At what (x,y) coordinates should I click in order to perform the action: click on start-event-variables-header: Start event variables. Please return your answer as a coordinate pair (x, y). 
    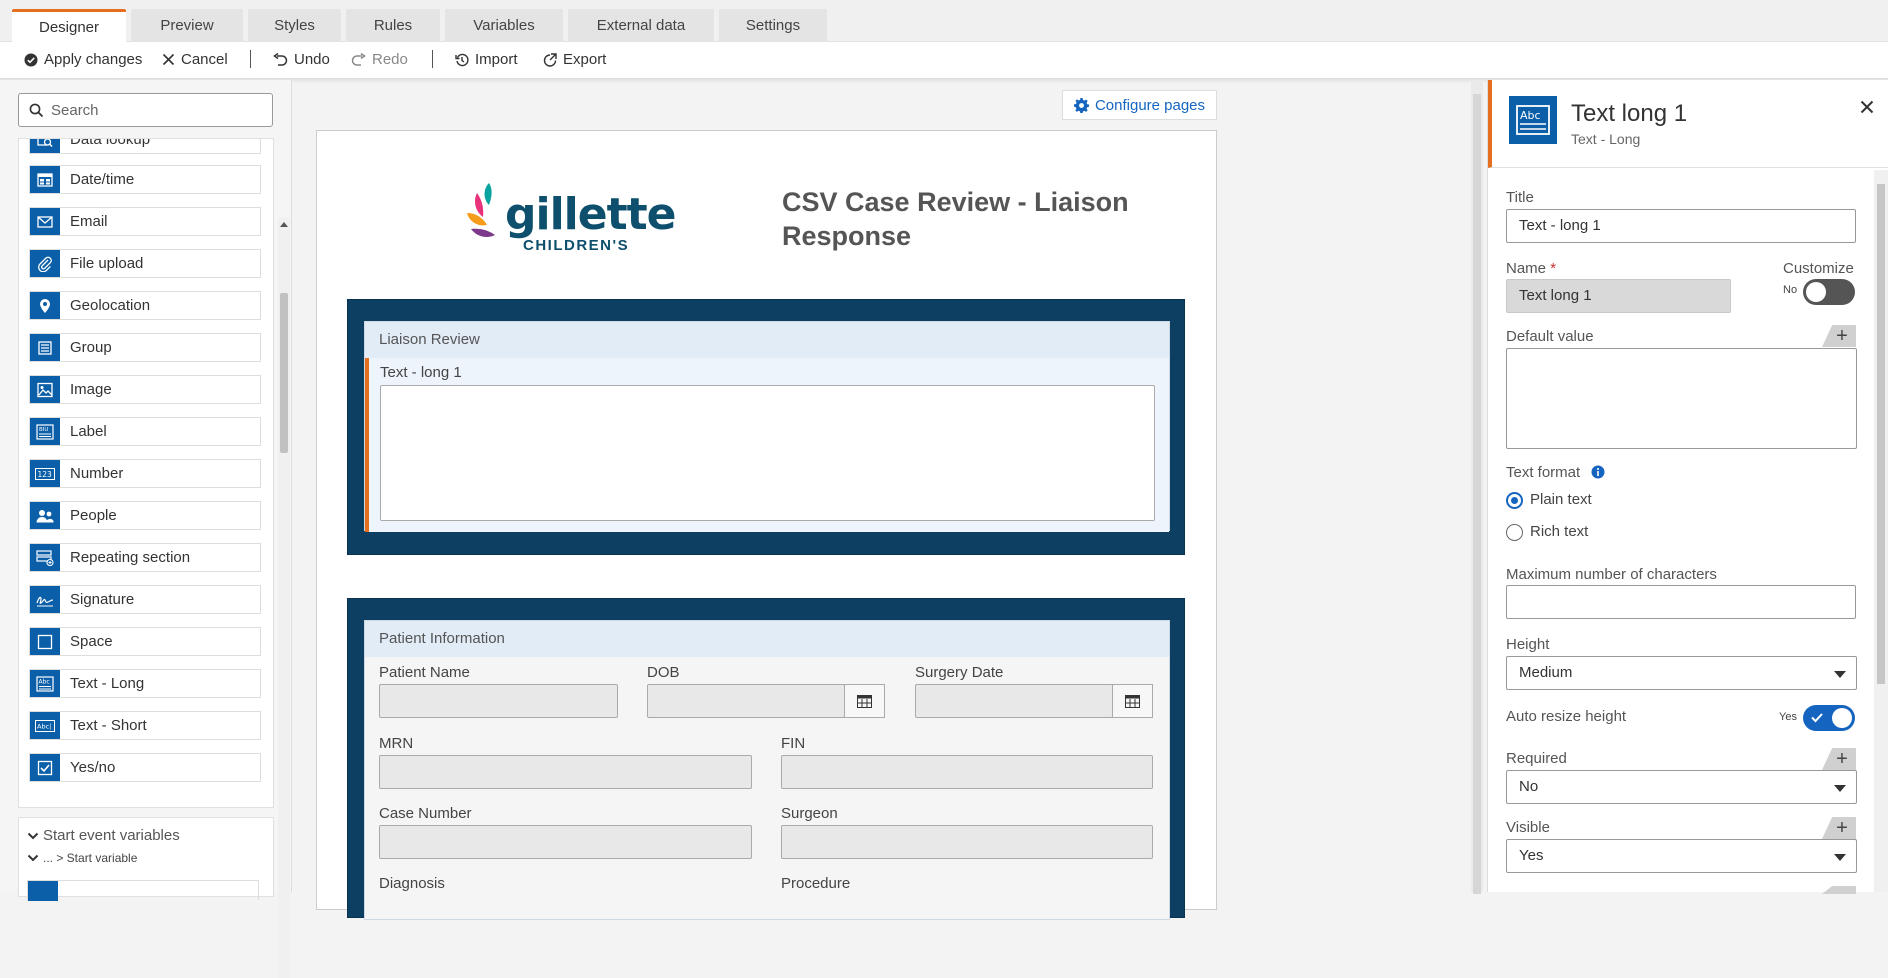
    Looking at the image, I should click on (103, 835).